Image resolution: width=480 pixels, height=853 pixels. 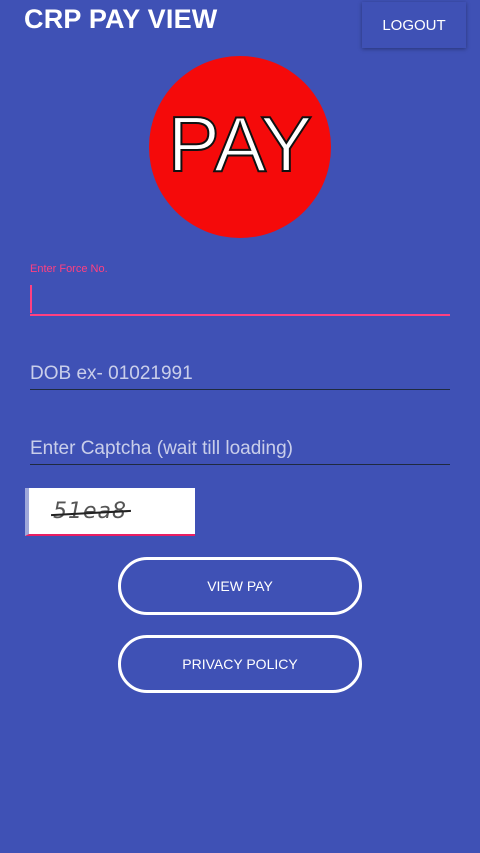 I want to click on dob-field, so click(x=240, y=375).